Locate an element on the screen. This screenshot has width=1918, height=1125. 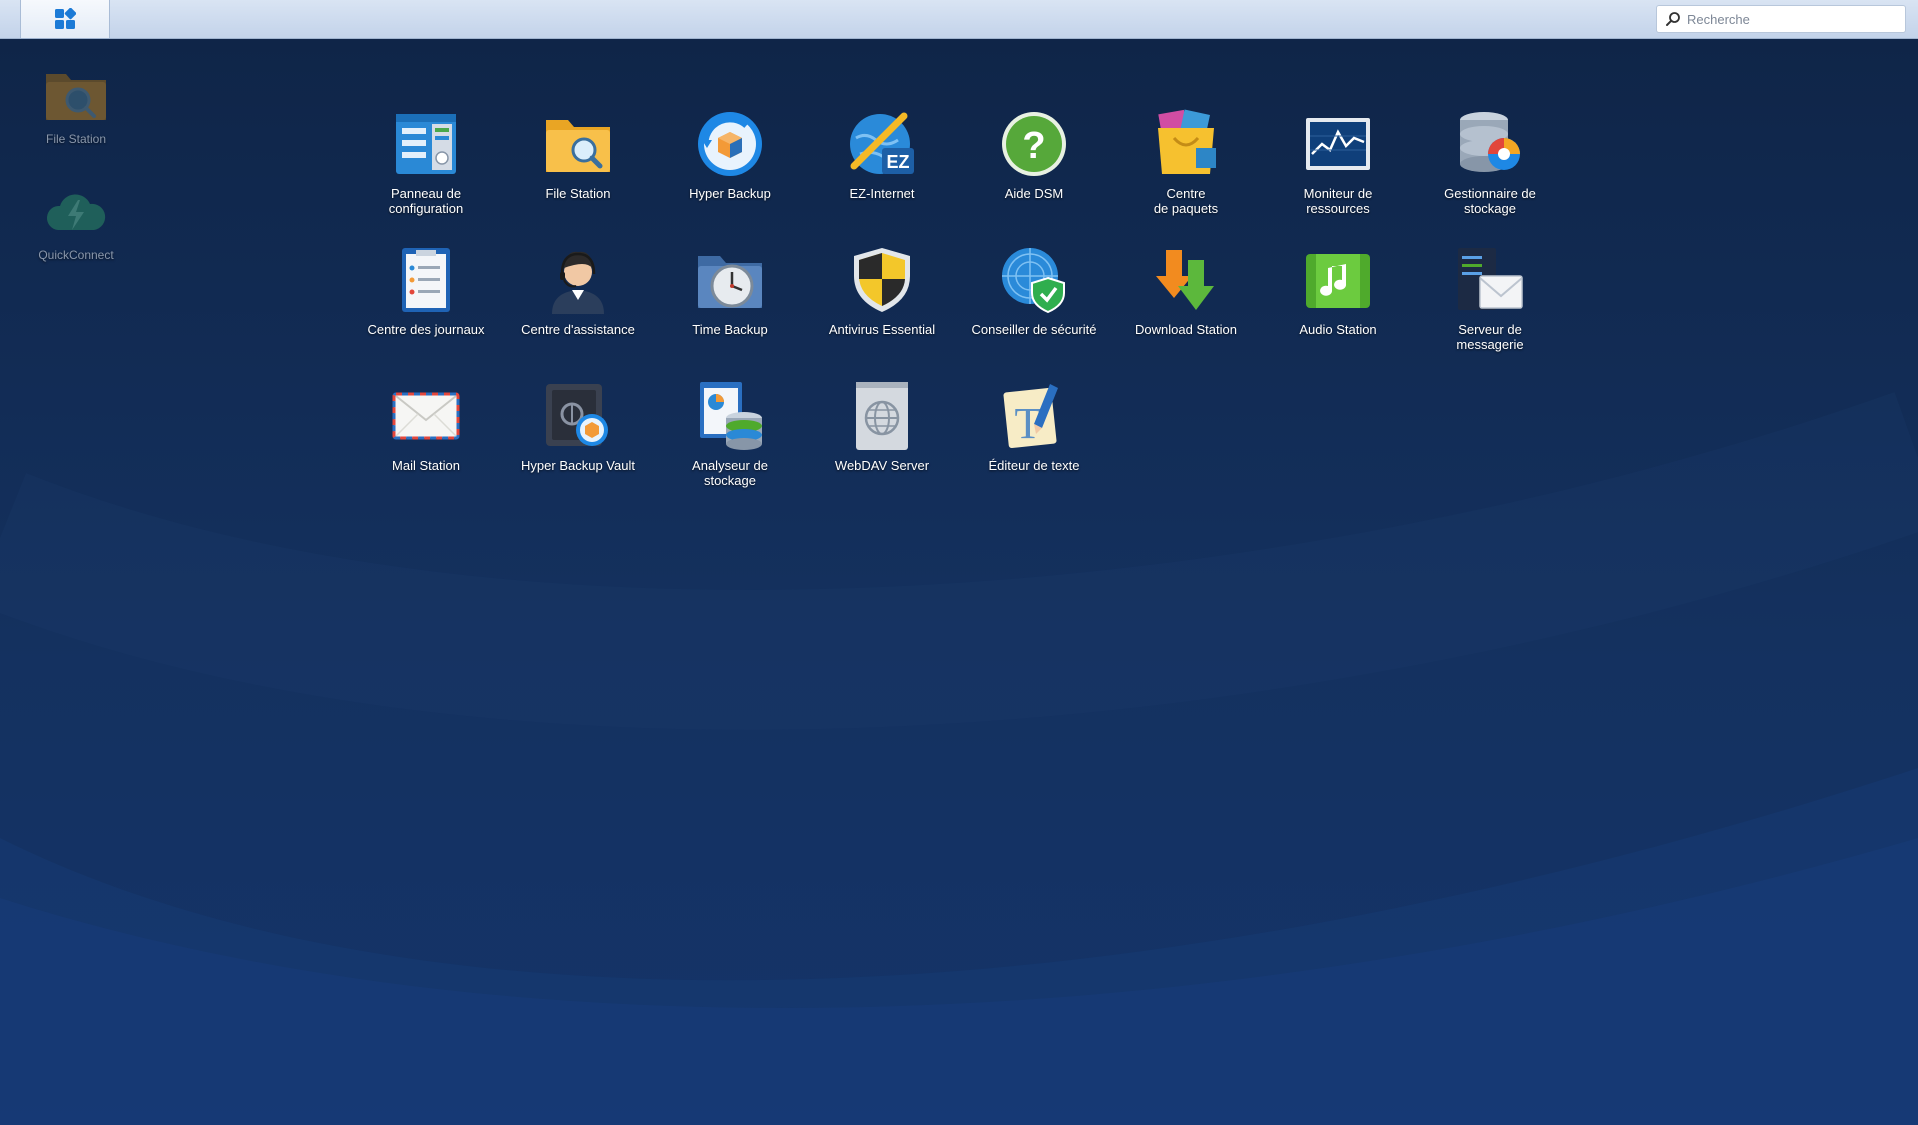
app-label: Serveur de messagerie is located at coordinates (1490, 337).